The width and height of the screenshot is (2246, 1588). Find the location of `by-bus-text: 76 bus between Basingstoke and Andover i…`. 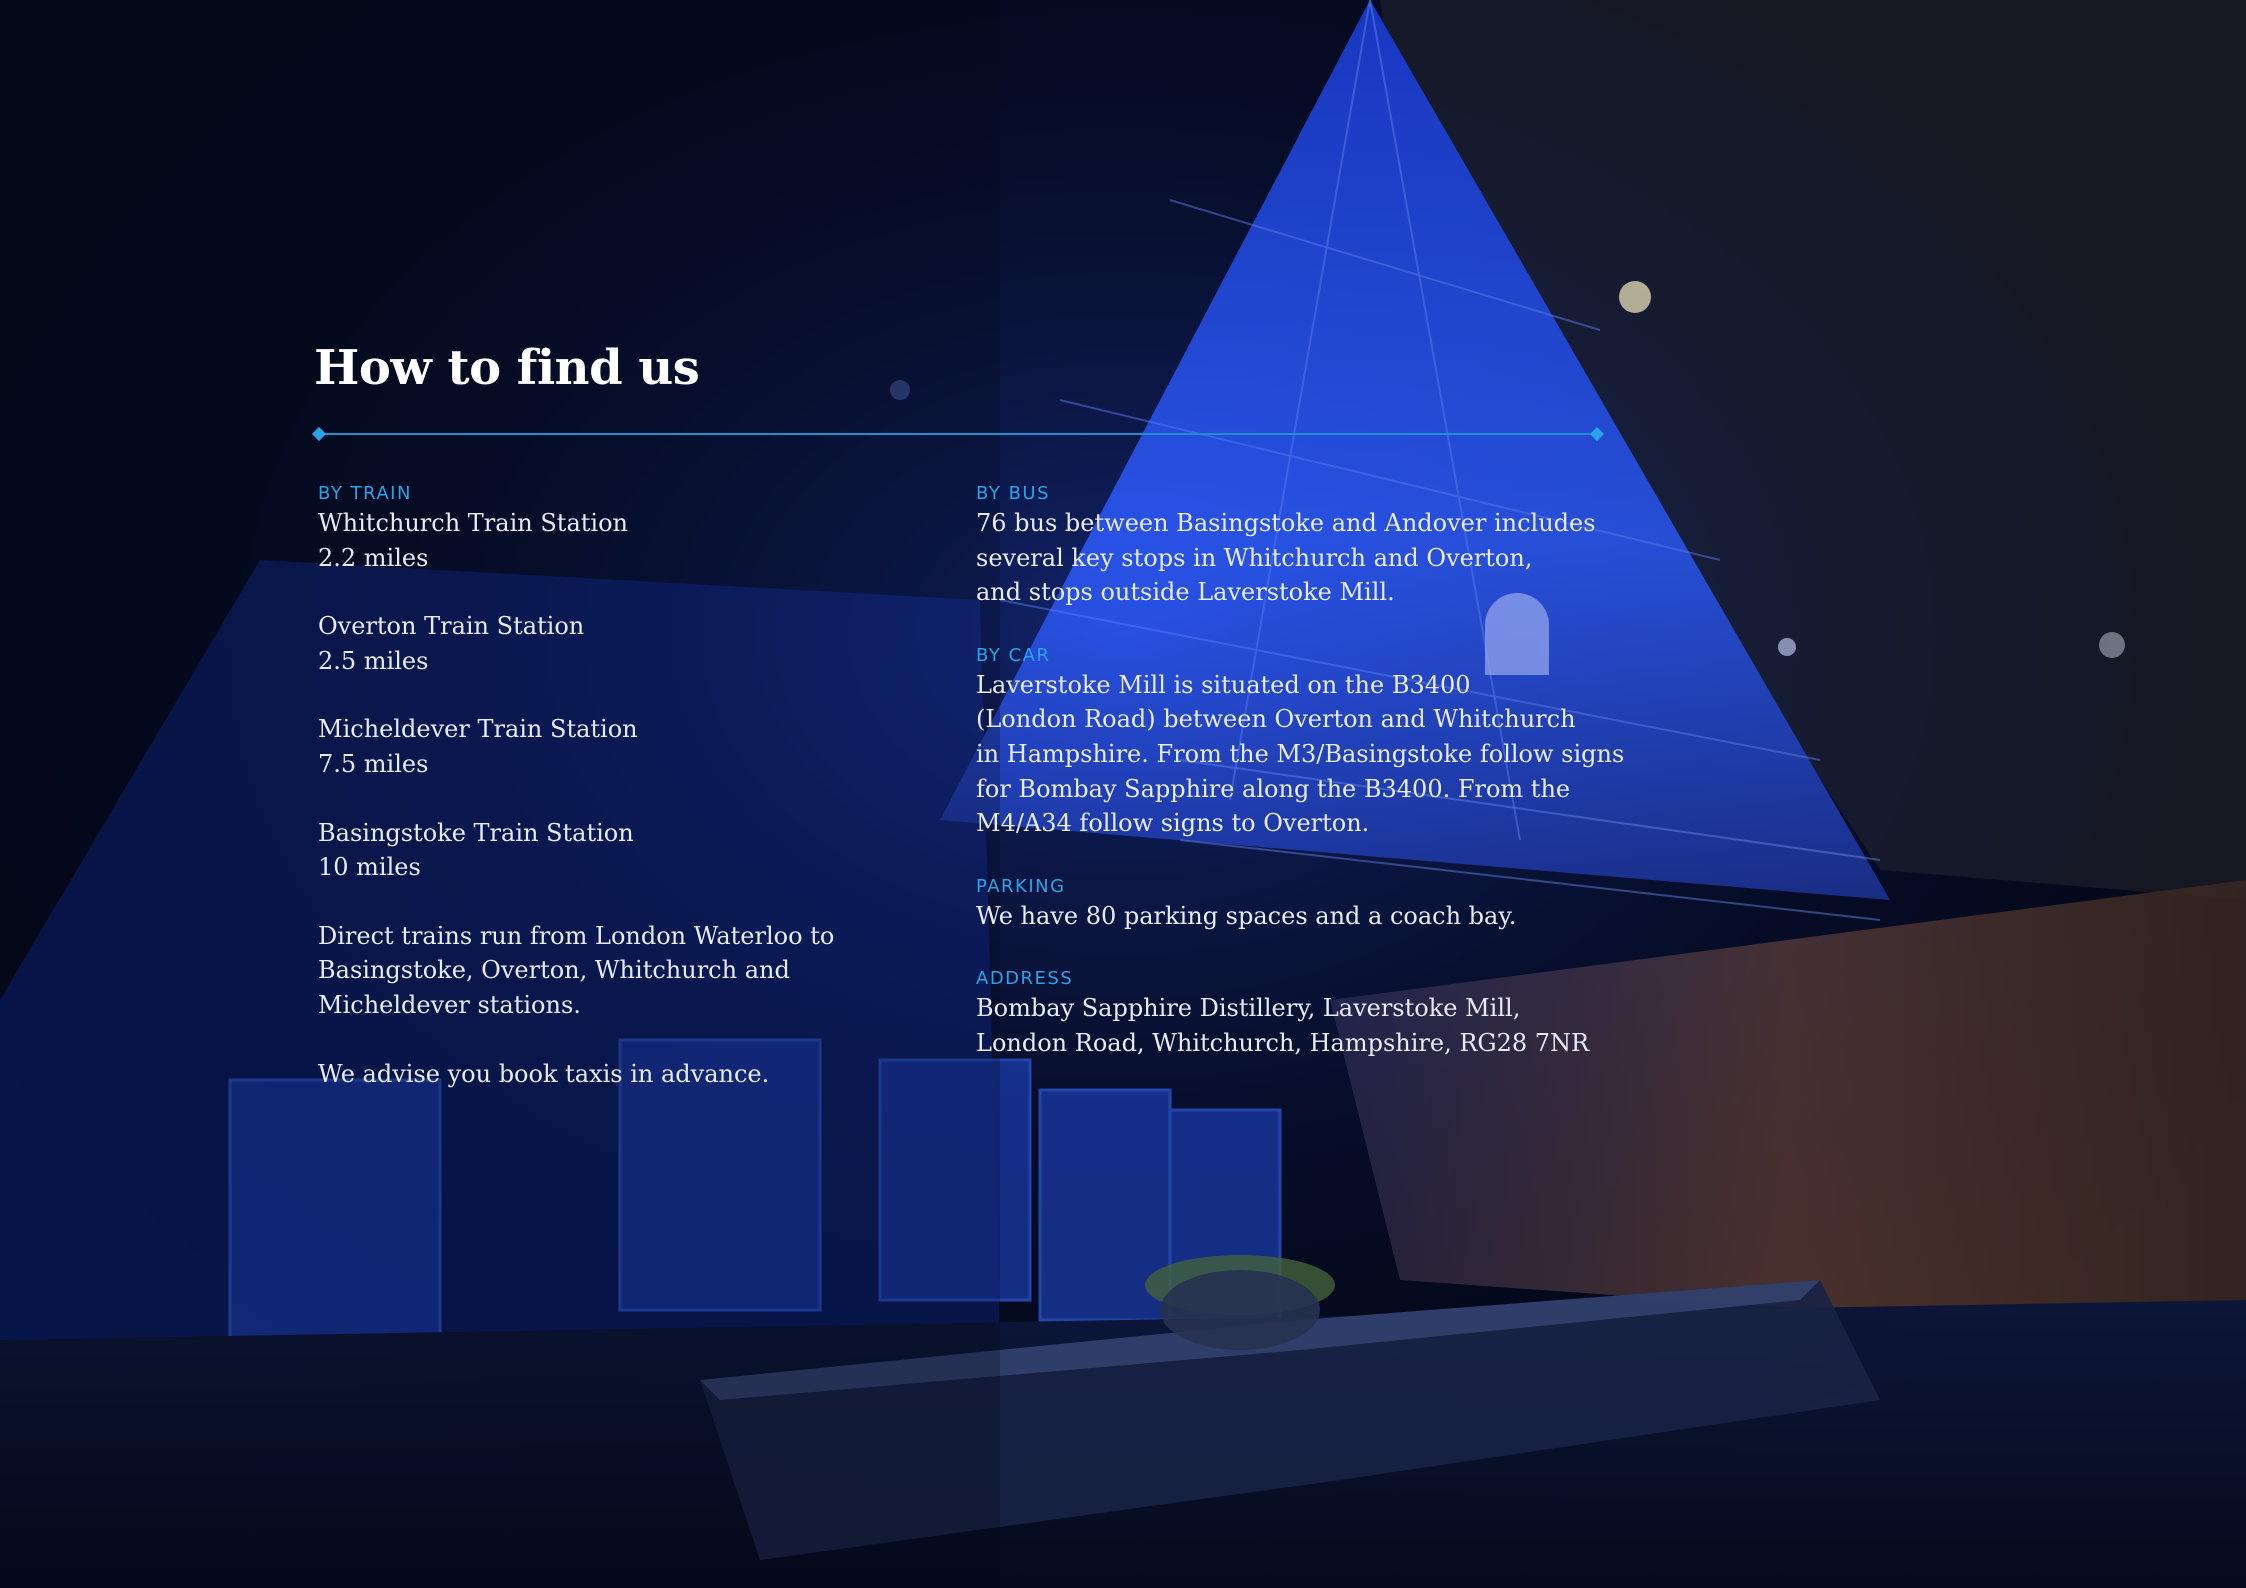

by-bus-text: 76 bus between Basingstoke and Andover i… is located at coordinates (1286, 558).